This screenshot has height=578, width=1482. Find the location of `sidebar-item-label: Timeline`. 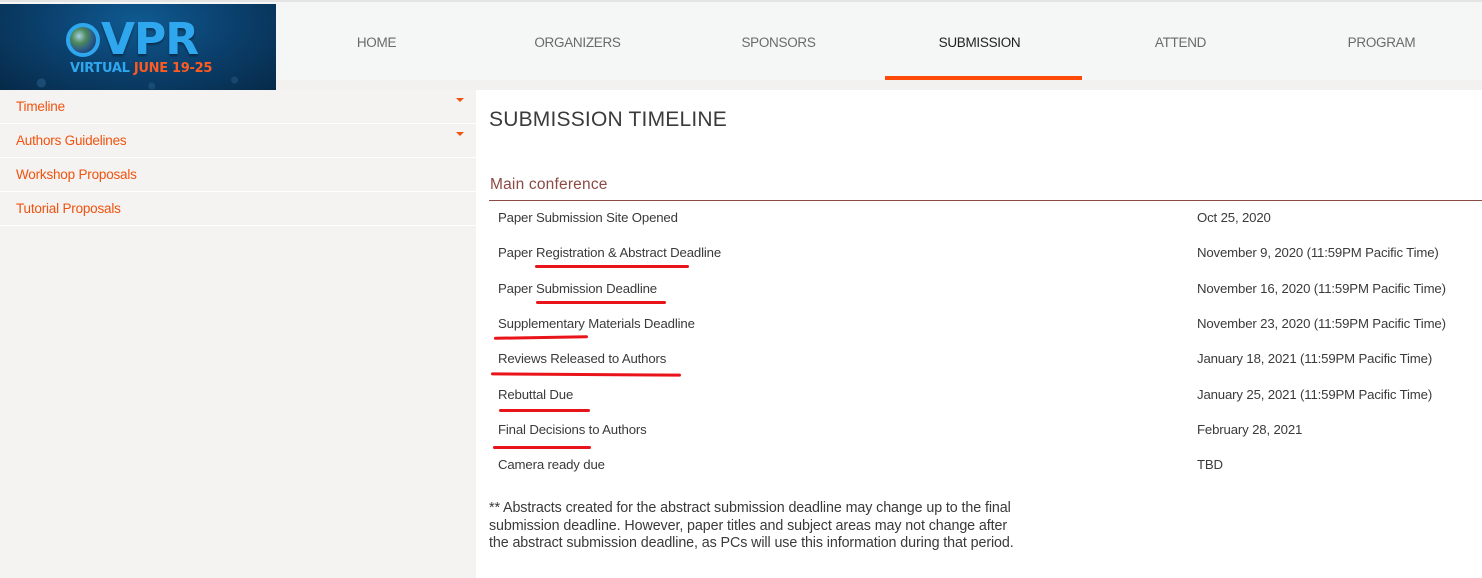

sidebar-item-label: Timeline is located at coordinates (40, 106).